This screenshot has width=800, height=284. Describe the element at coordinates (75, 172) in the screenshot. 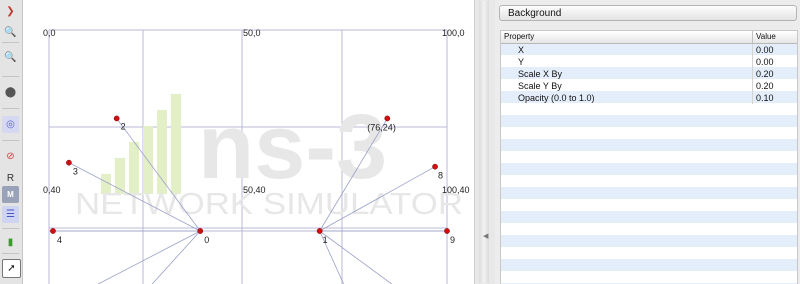

I see `node-label: 3` at that location.